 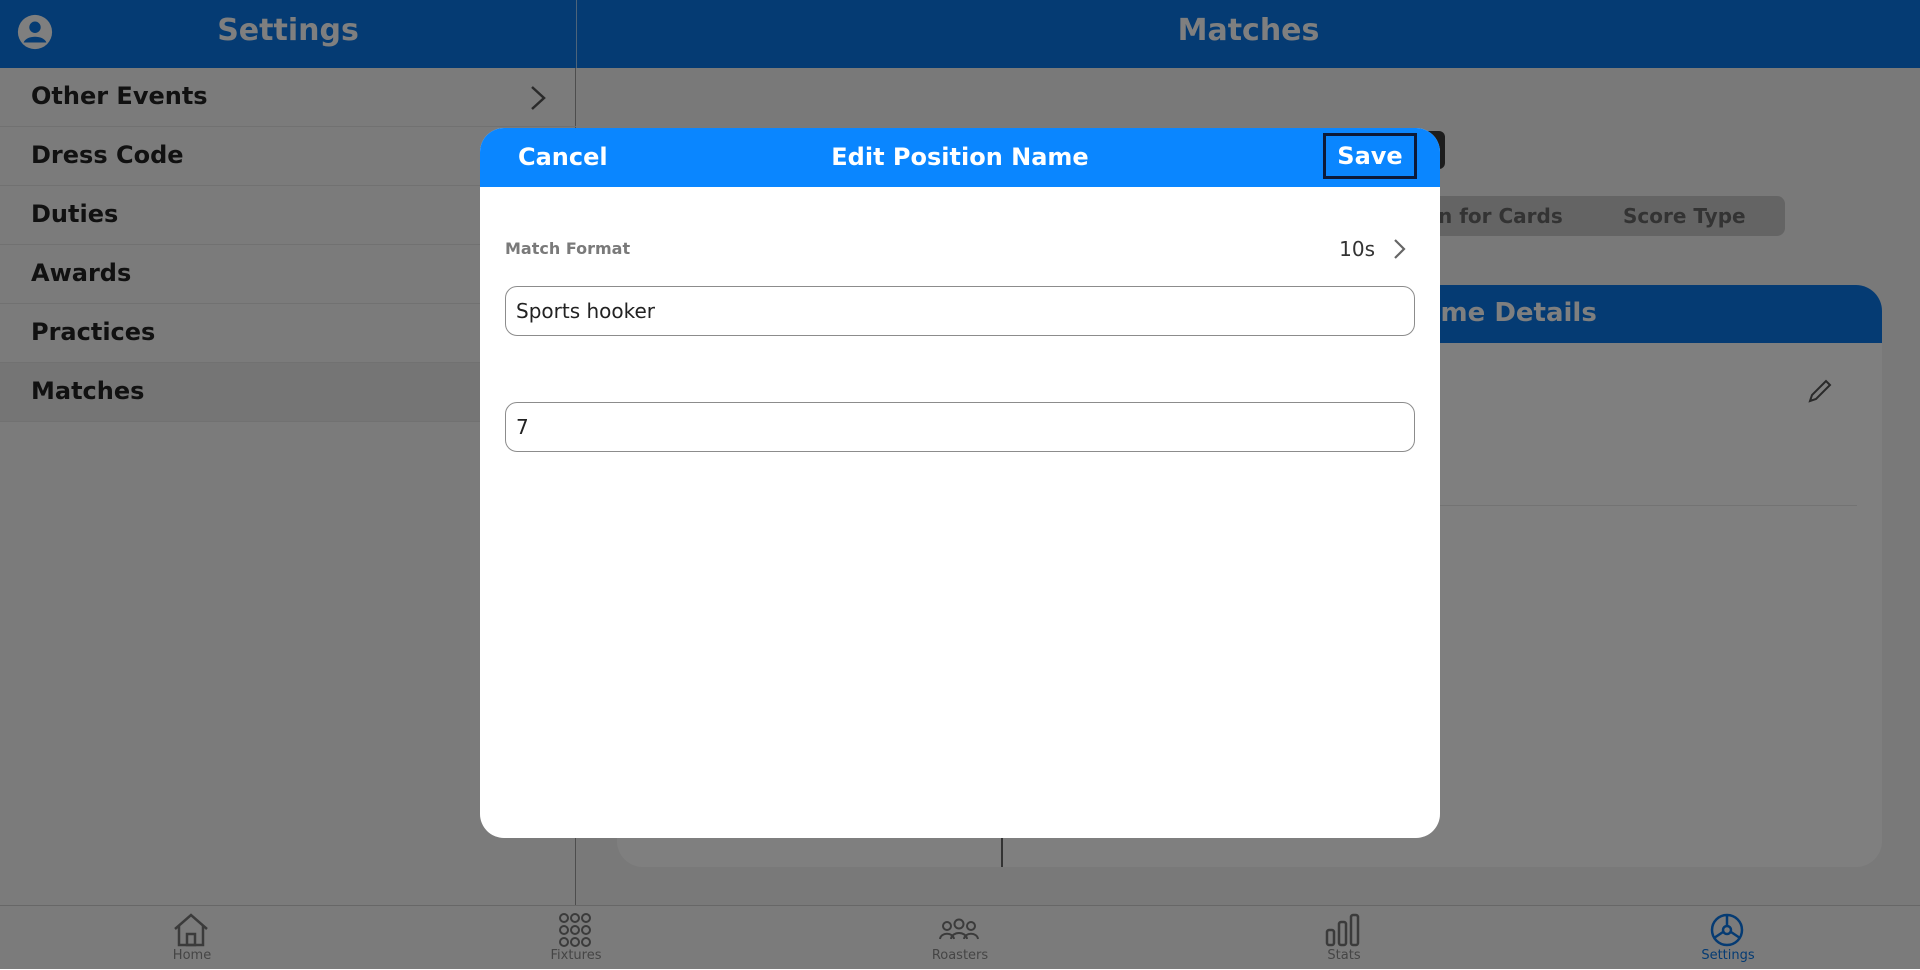 I want to click on chevron-right-icon, so click(x=1400, y=249).